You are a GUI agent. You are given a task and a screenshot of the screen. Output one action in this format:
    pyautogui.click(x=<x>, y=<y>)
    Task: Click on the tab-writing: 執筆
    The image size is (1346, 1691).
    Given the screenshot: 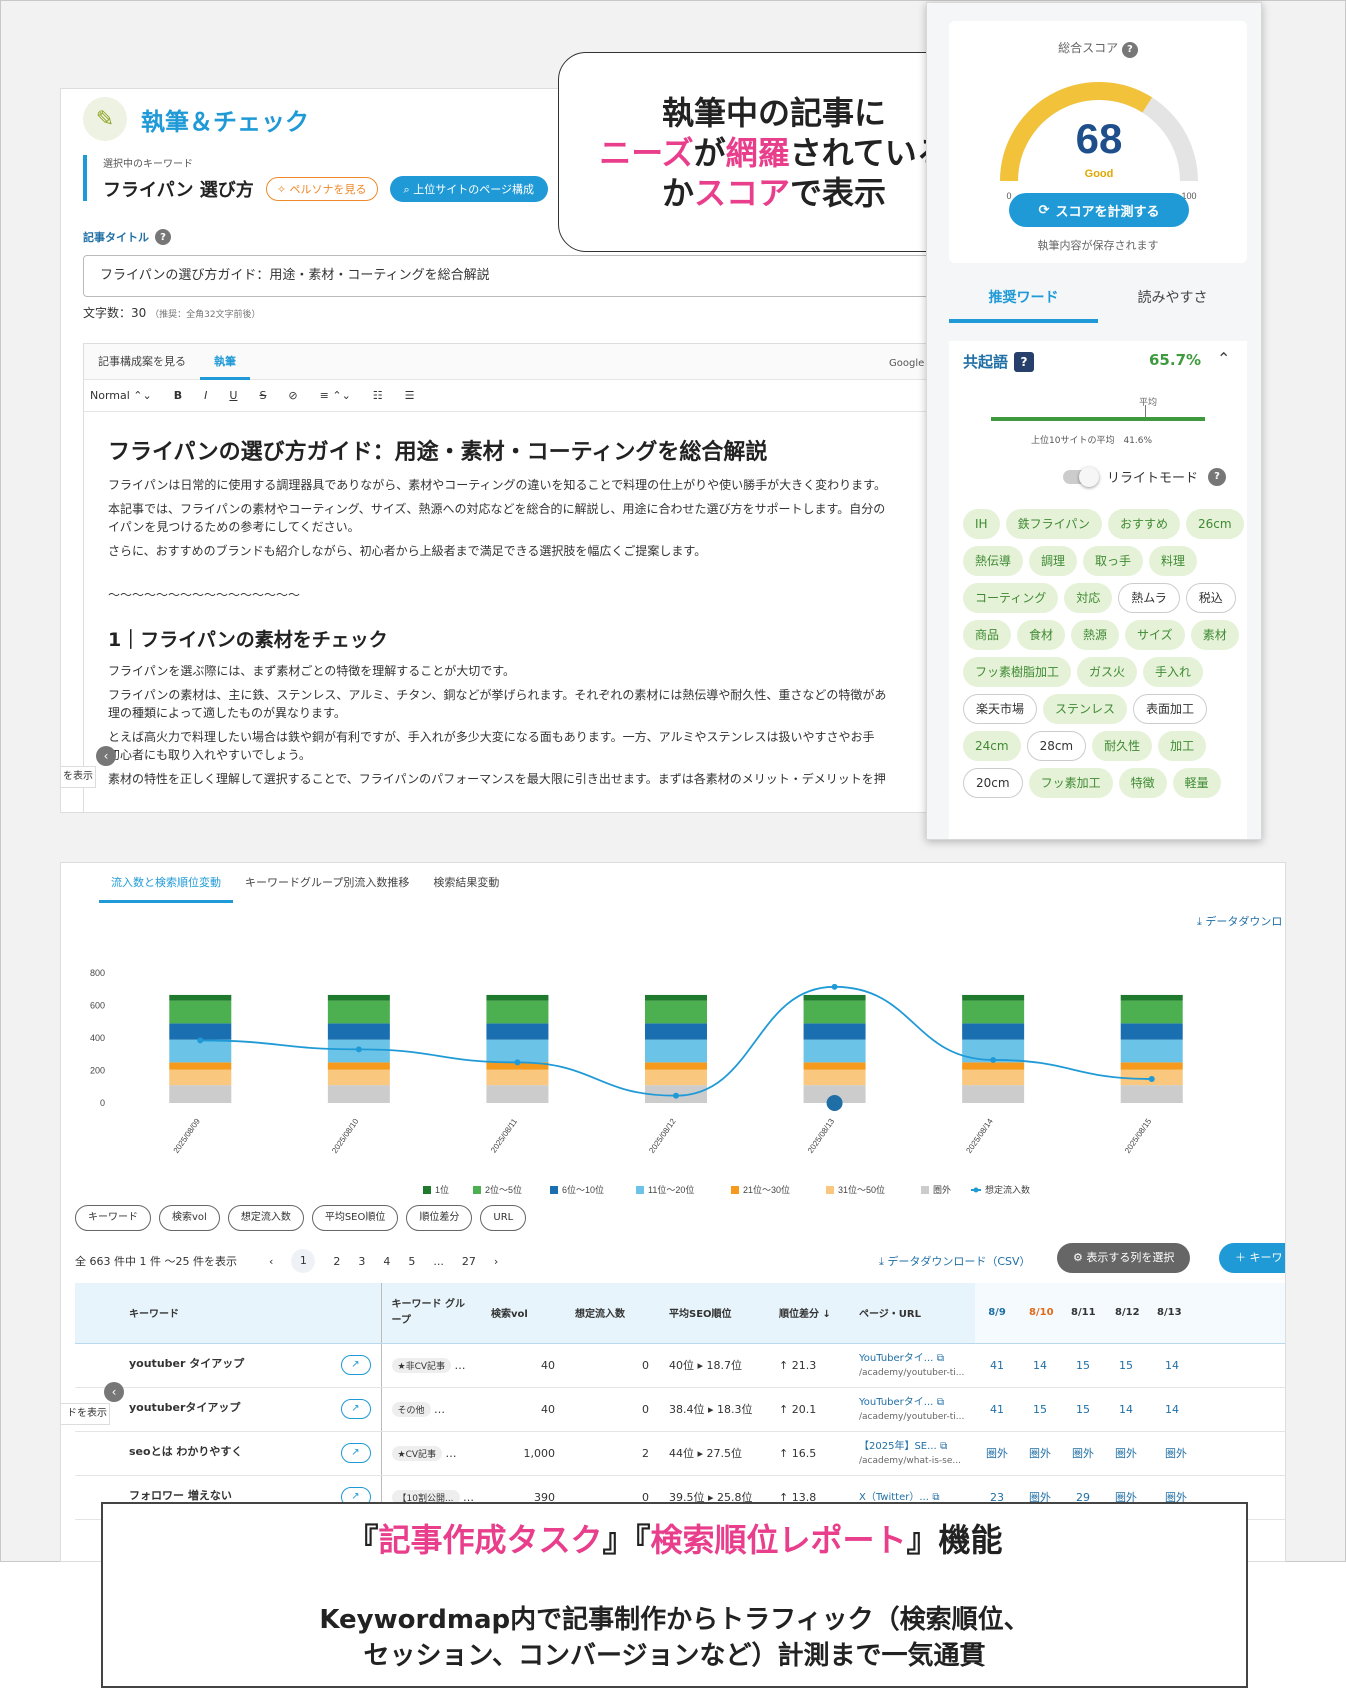 What is the action you would take?
    pyautogui.click(x=225, y=362)
    